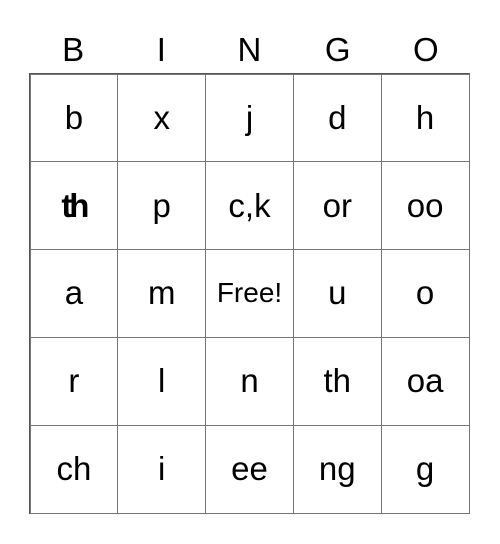 The image size is (500, 544). What do you see at coordinates (249, 381) in the screenshot?
I see `bingo-cell: n` at bounding box center [249, 381].